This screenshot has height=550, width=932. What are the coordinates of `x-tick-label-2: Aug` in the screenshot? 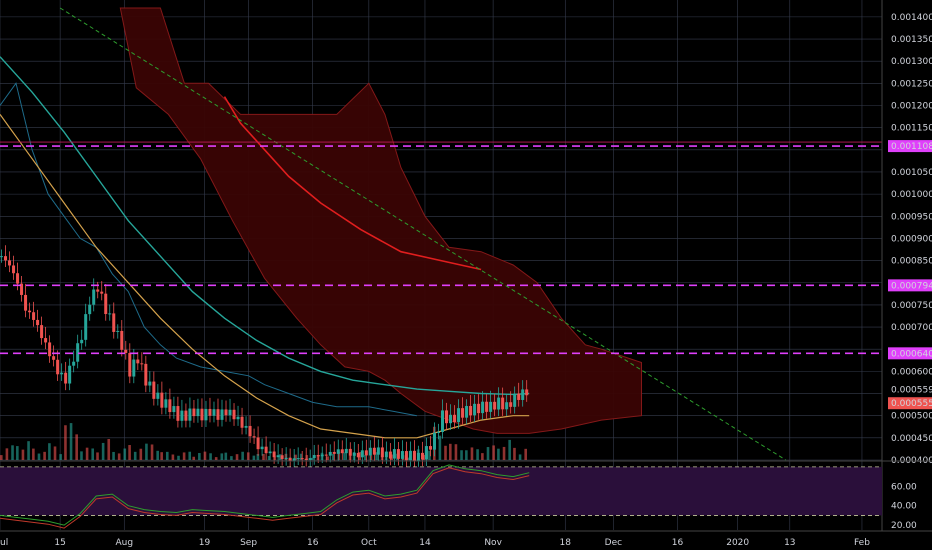 It's located at (124, 543).